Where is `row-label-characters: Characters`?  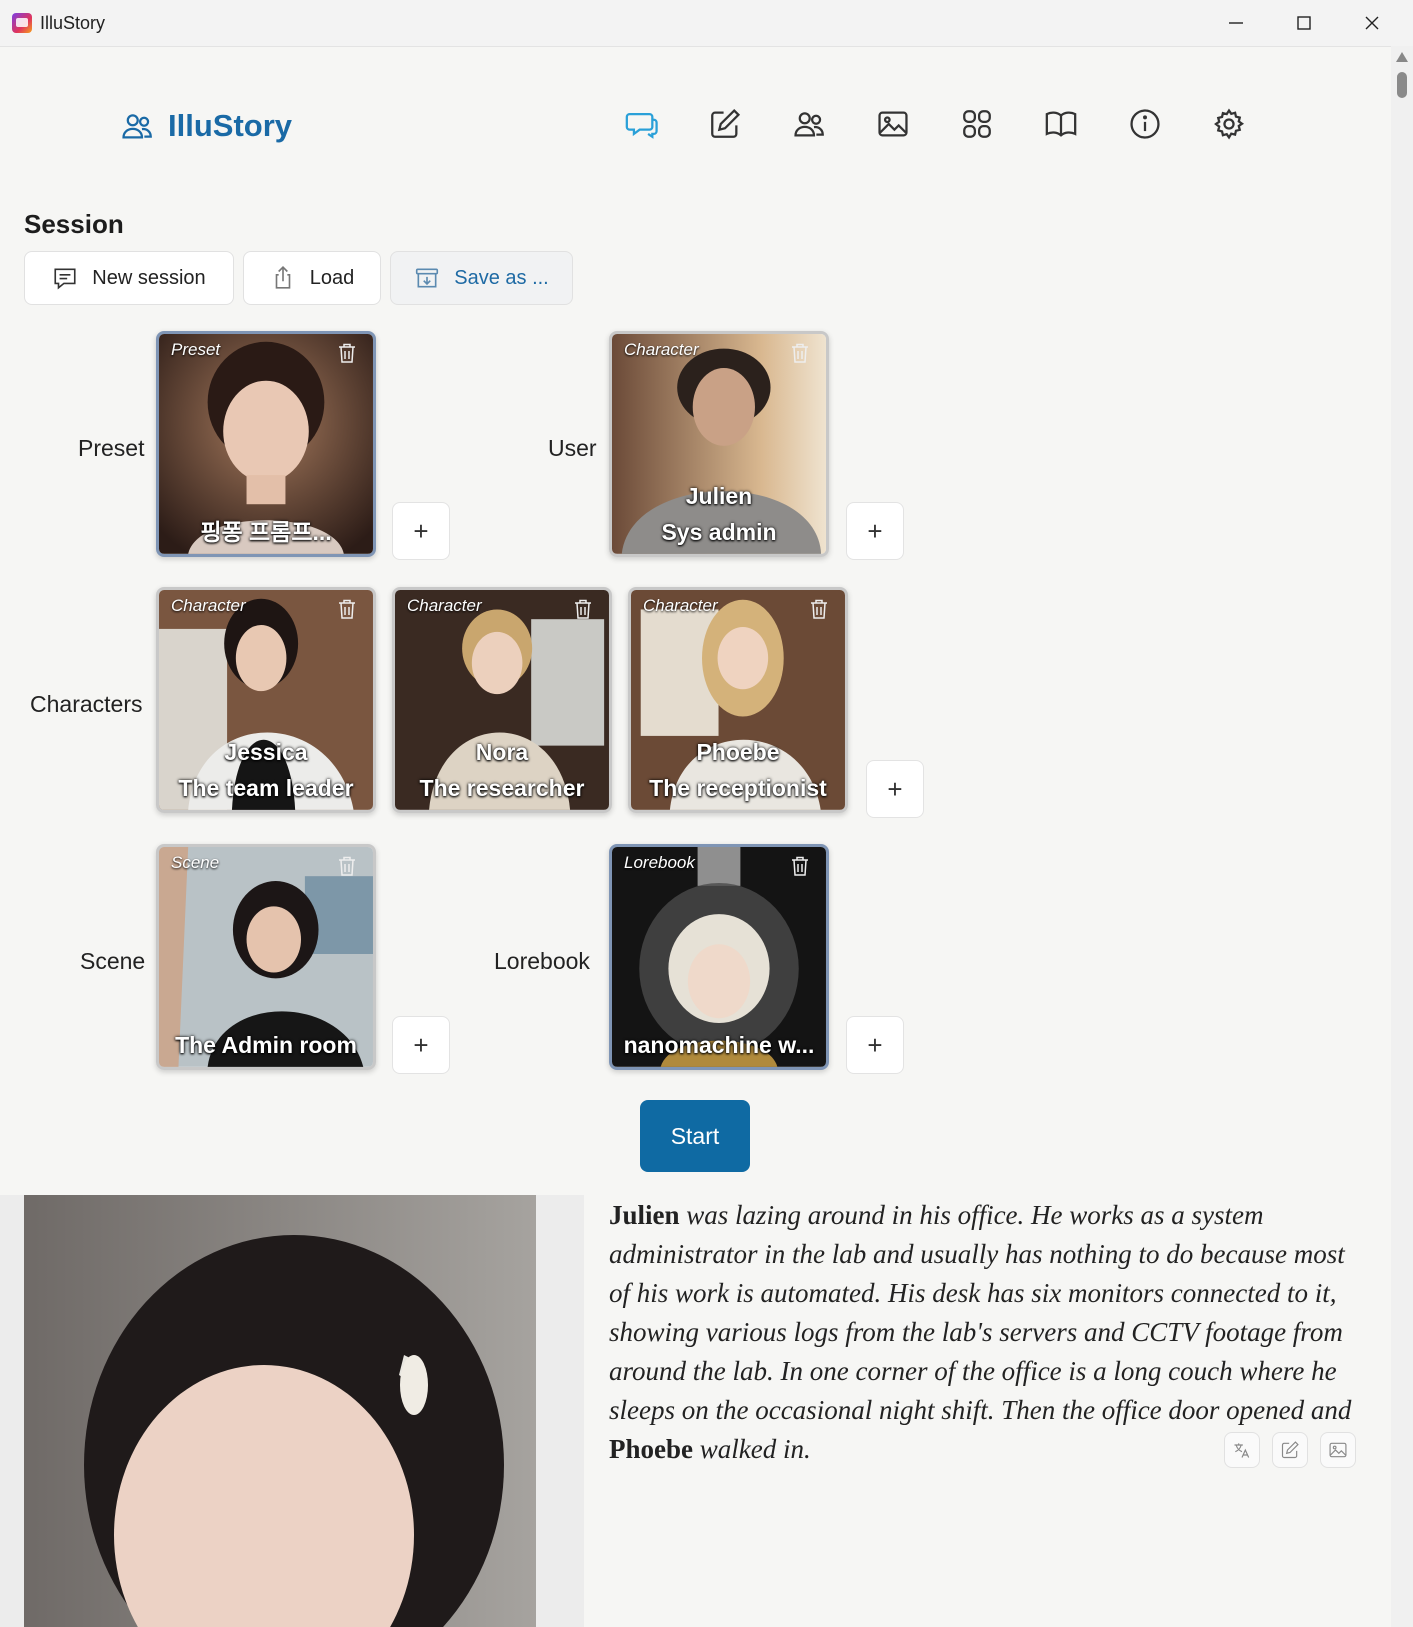 row-label-characters: Characters is located at coordinates (86, 704).